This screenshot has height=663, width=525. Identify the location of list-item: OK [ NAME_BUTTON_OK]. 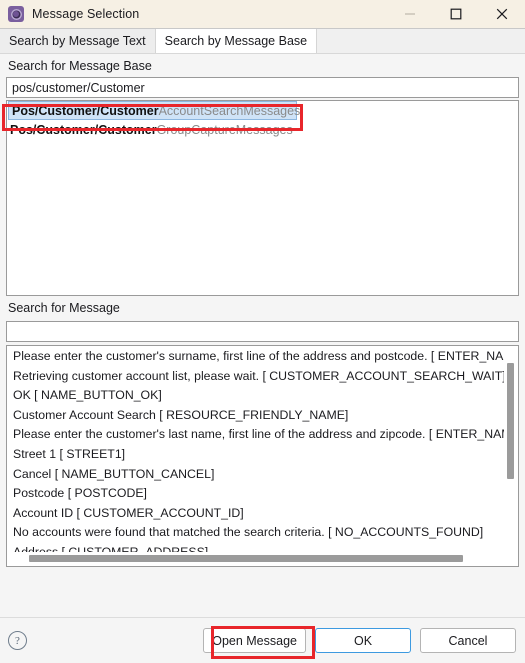
(255, 396).